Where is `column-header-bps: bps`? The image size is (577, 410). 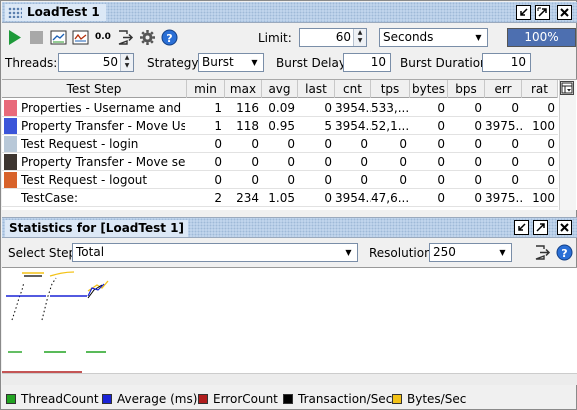
column-header-bps: bps is located at coordinates (466, 89).